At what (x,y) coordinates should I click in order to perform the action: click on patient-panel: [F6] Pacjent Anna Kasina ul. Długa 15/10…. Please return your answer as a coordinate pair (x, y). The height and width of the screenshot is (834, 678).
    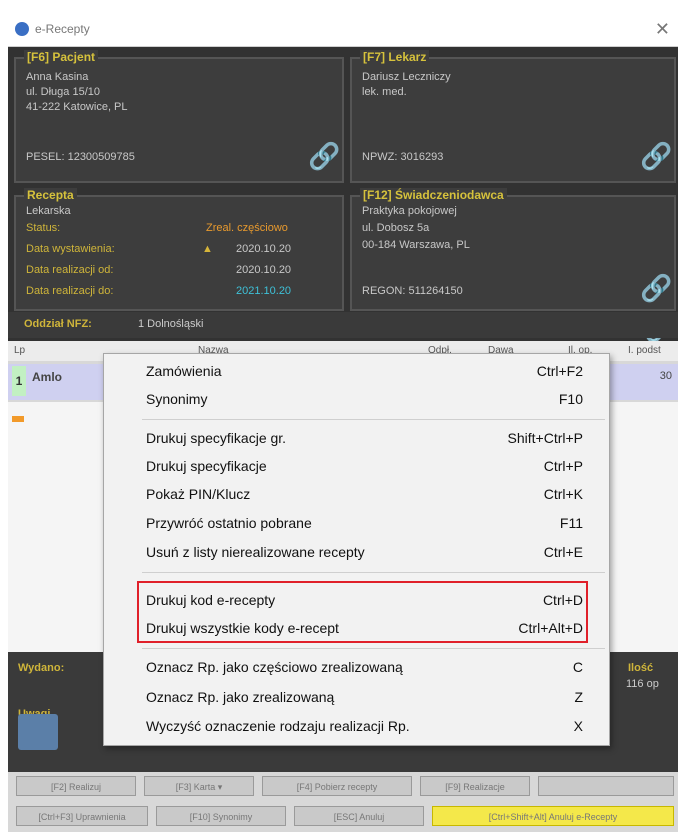
    Looking at the image, I should click on (179, 116).